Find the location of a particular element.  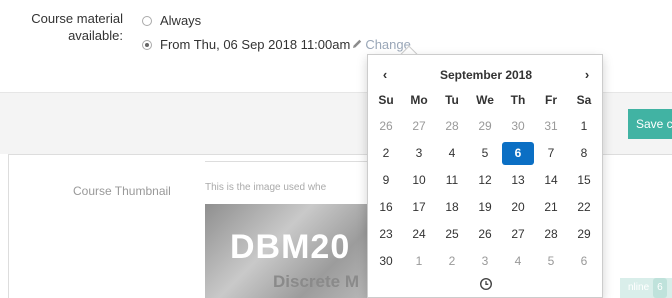

calendar-day: 10 is located at coordinates (419, 180).